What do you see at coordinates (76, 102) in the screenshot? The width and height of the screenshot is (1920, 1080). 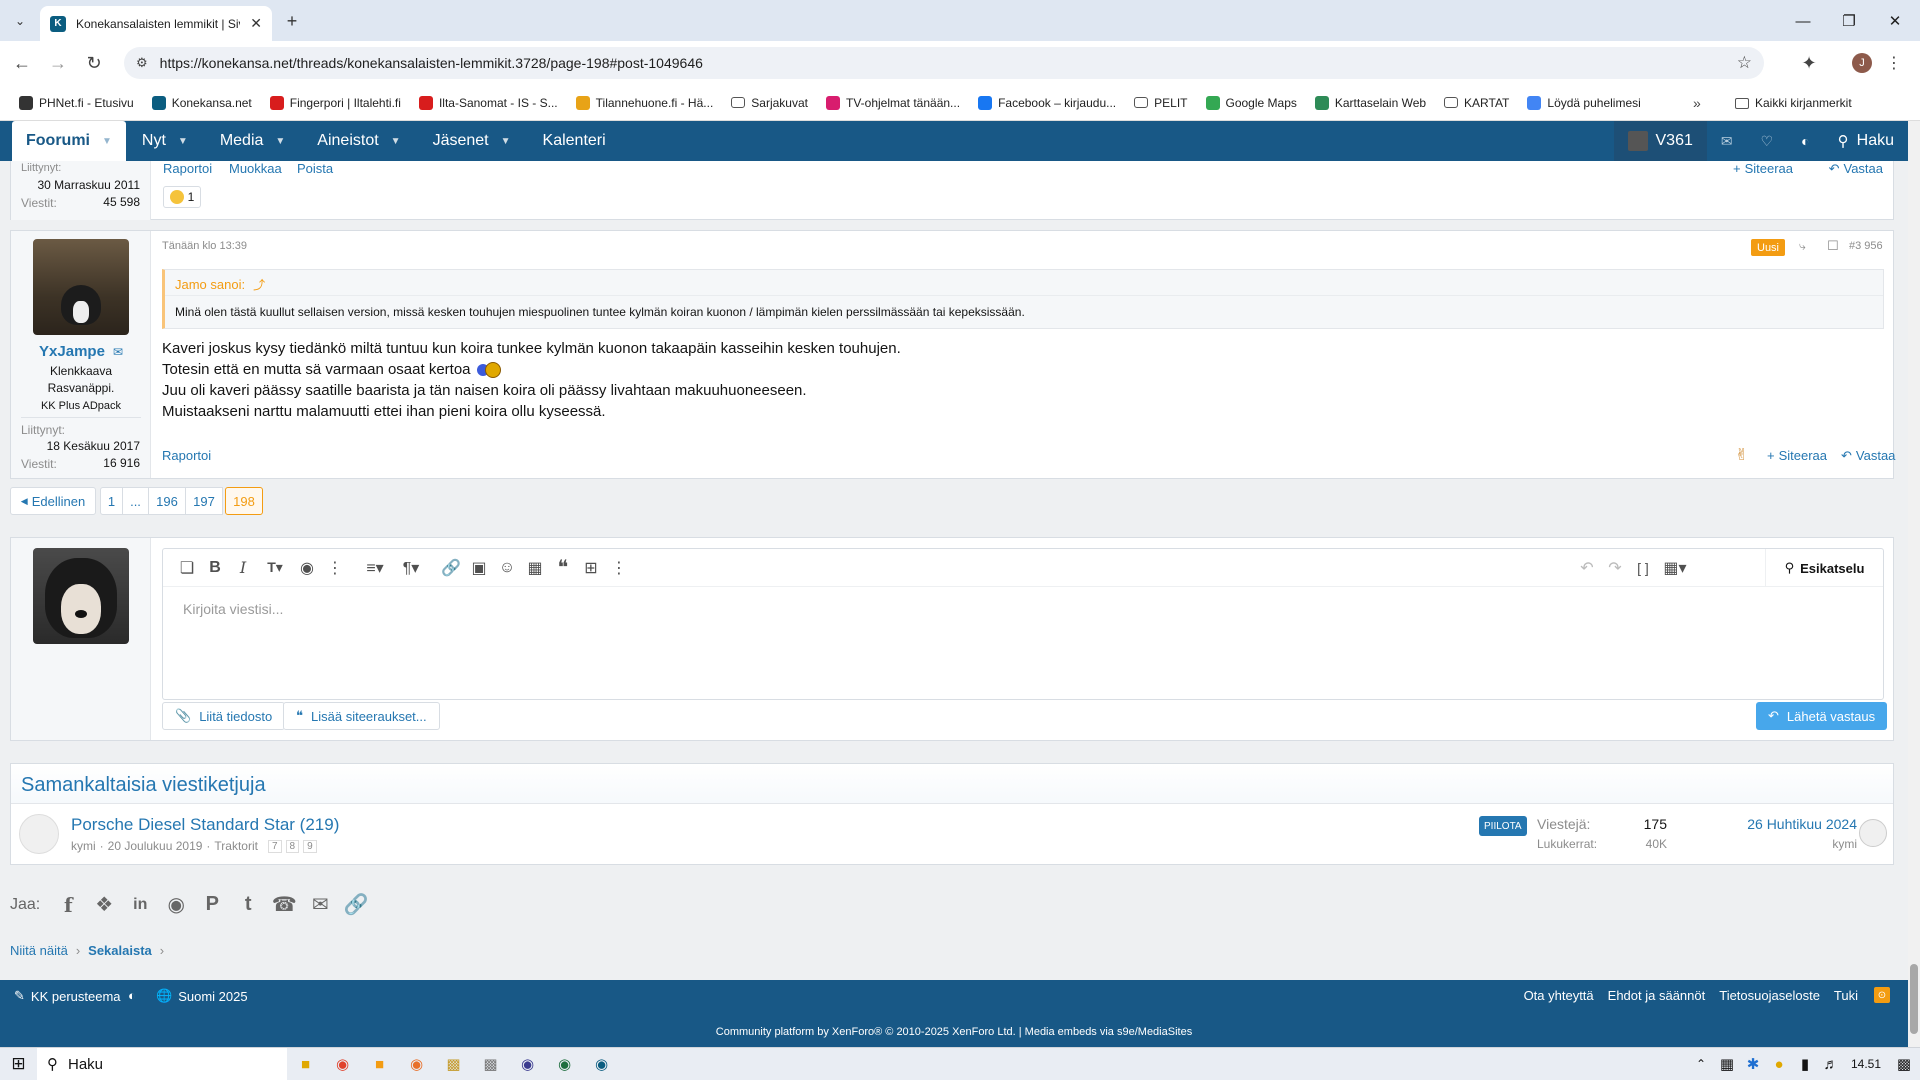 I see `bookmark-item: PHNet.fi - Etusivu` at bounding box center [76, 102].